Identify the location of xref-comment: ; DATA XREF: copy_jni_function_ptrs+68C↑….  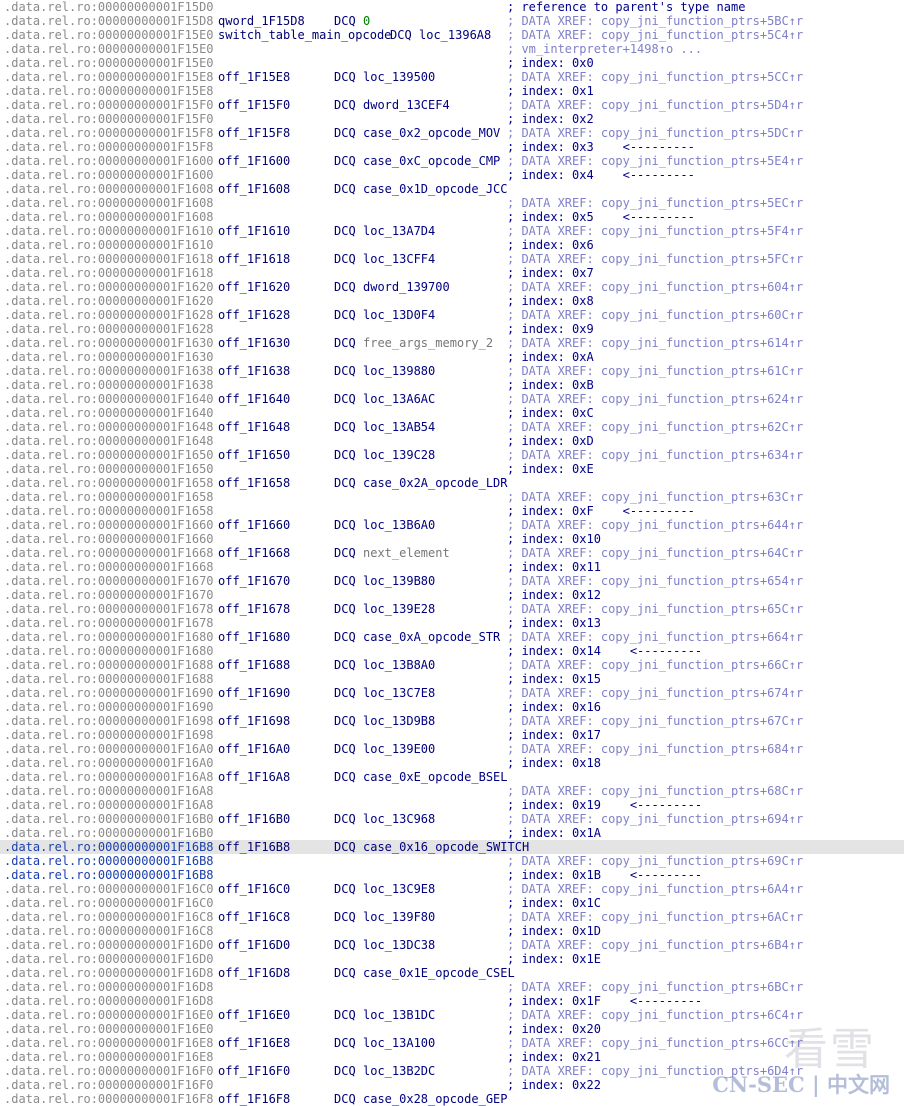
(655, 791).